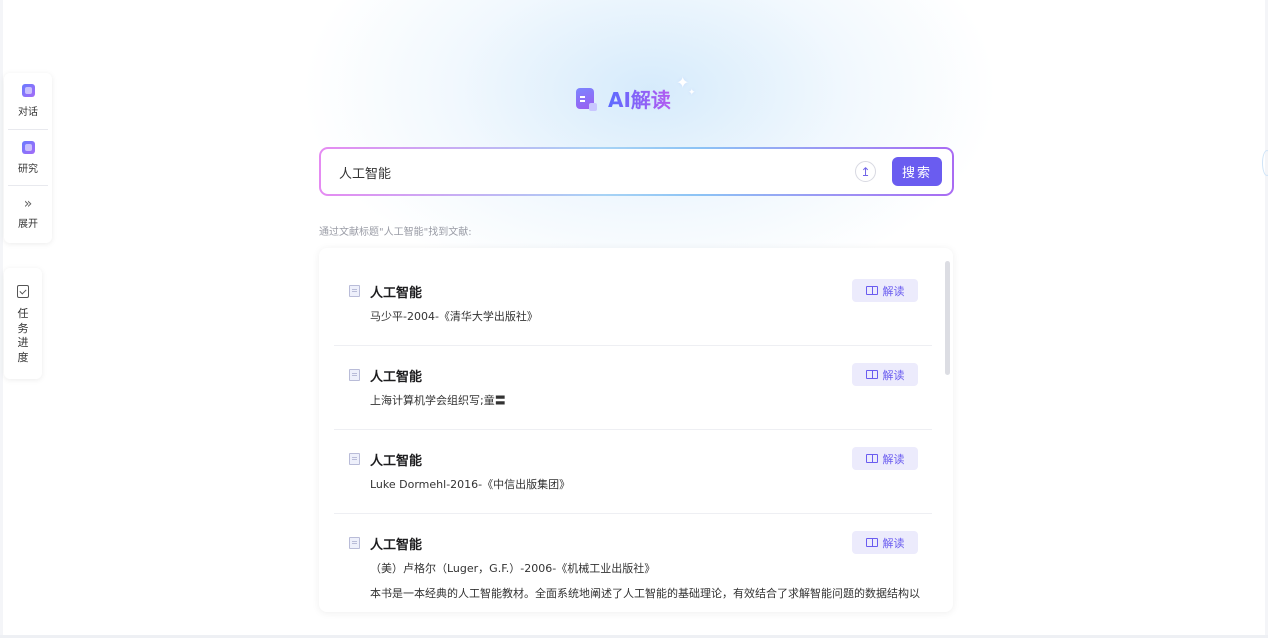 The width and height of the screenshot is (1268, 638). Describe the element at coordinates (28, 169) in the screenshot. I see `nav-item-research-label: 研究` at that location.